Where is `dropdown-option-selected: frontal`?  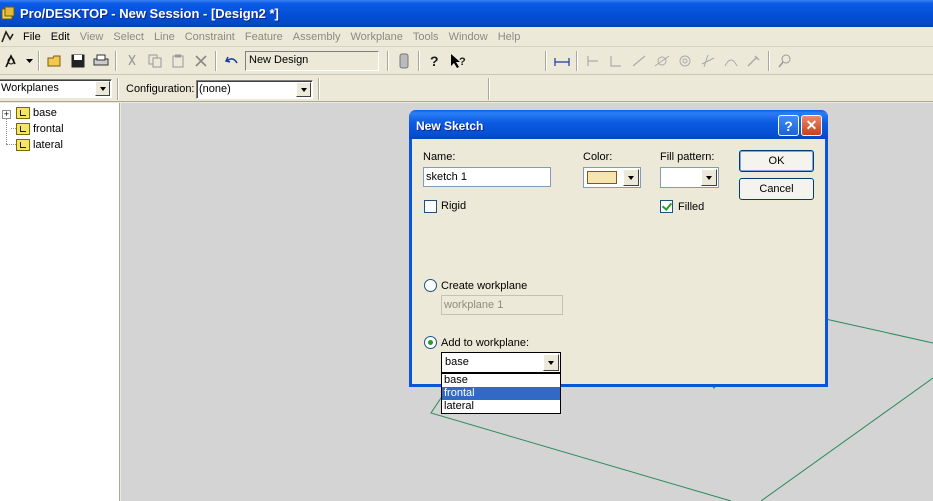 dropdown-option-selected: frontal is located at coordinates (501, 393).